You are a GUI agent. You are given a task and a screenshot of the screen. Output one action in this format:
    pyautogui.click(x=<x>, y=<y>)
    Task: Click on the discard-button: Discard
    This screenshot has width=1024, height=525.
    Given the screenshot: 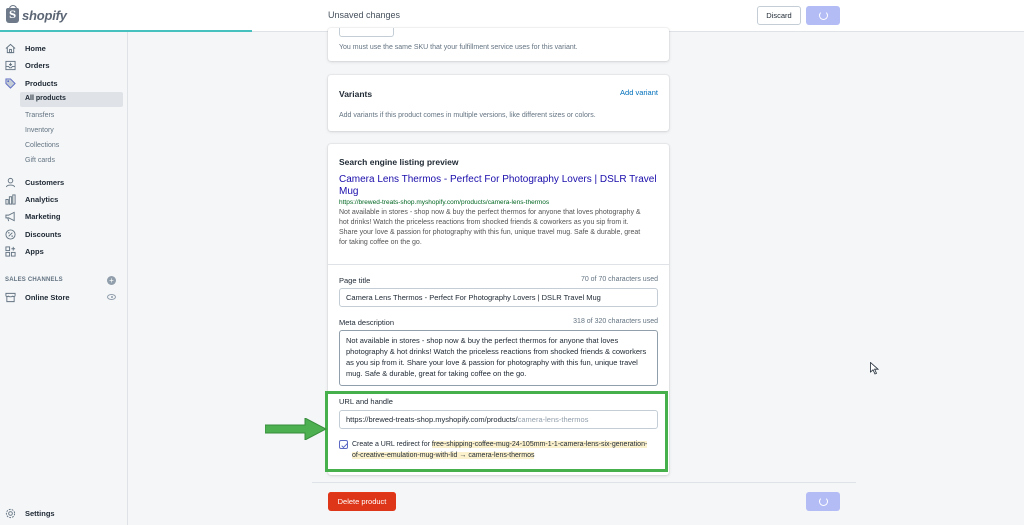 What is the action you would take?
    pyautogui.click(x=779, y=15)
    